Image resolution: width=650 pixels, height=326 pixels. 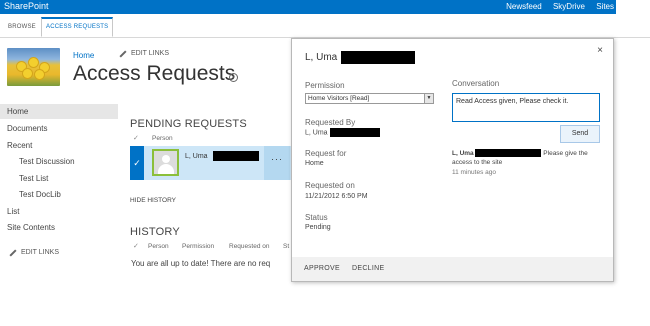 What do you see at coordinates (330, 122) in the screenshot?
I see `requested-by-label: Requested By` at bounding box center [330, 122].